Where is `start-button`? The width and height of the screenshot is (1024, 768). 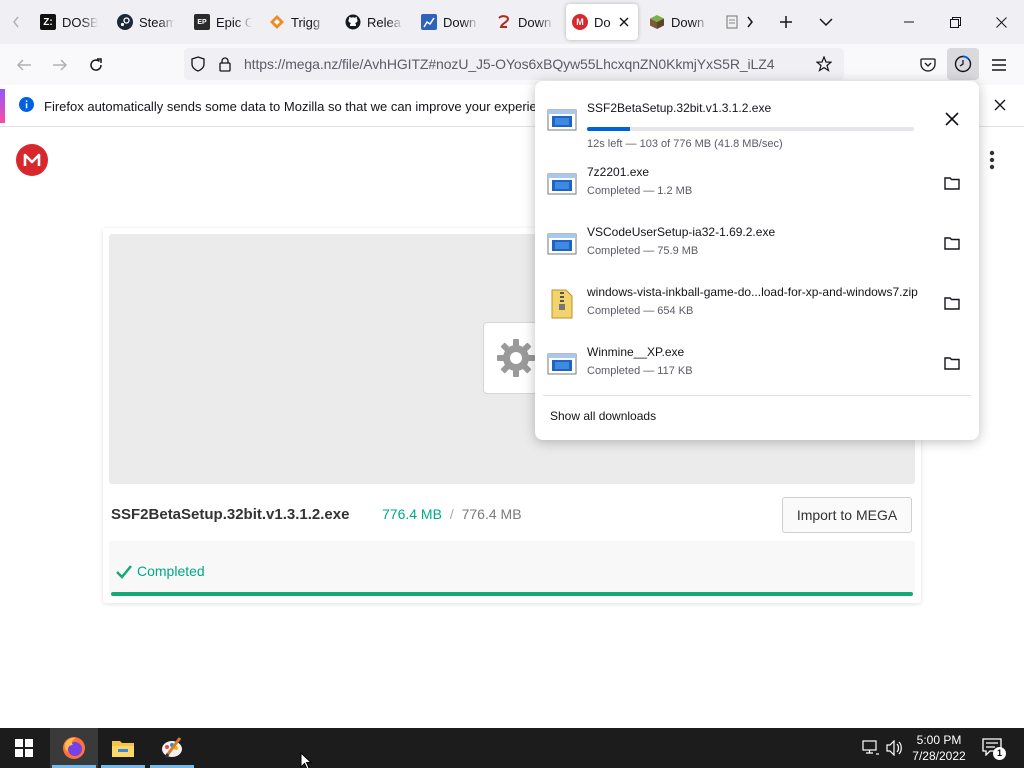 start-button is located at coordinates (24, 748).